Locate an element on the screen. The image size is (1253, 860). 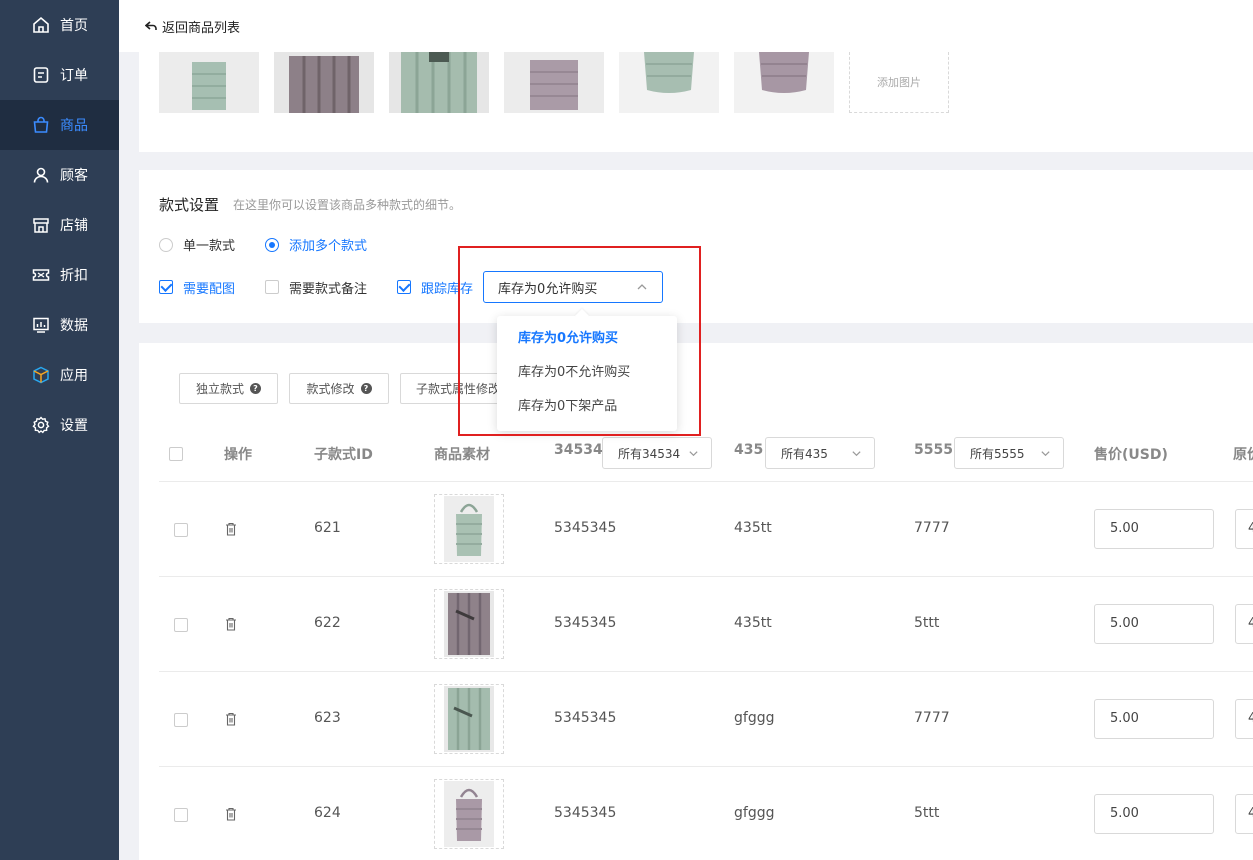
multi-style-radio is located at coordinates (272, 244).